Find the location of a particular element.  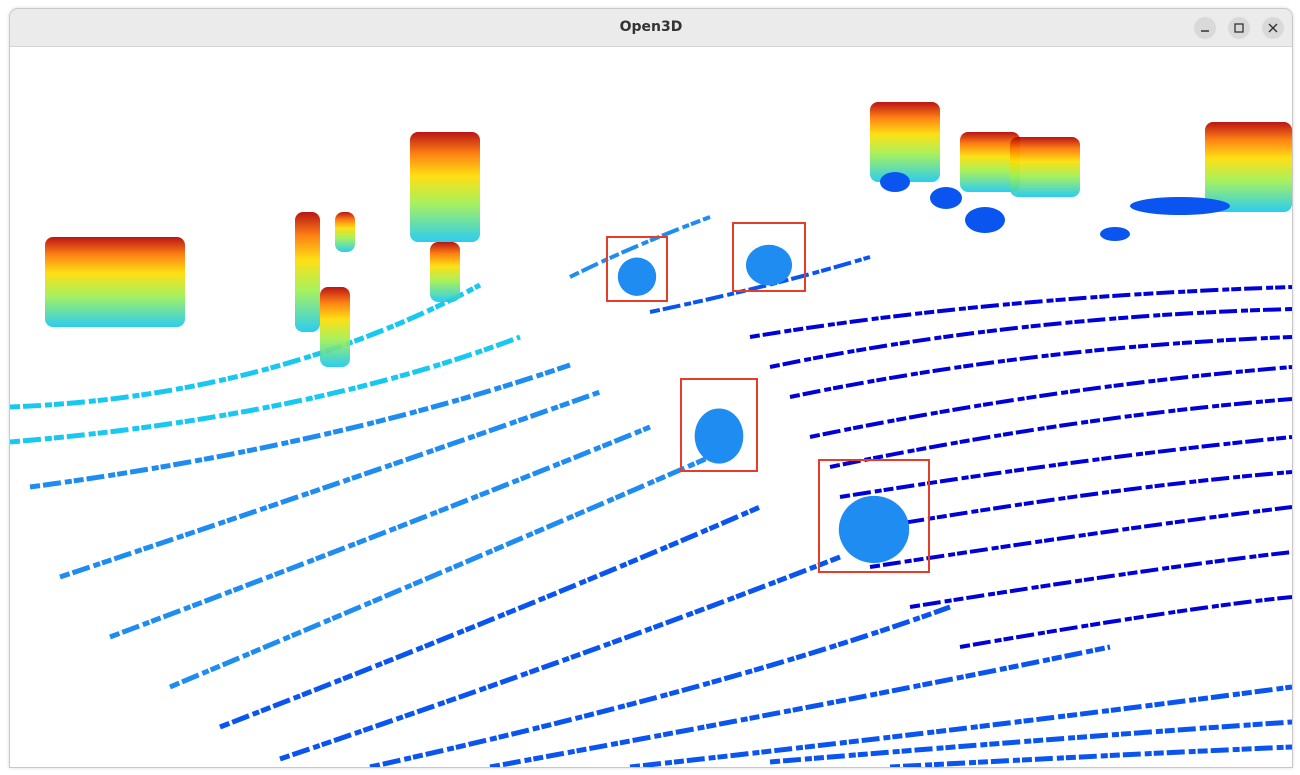

window-title: Open3D is located at coordinates (651, 27).